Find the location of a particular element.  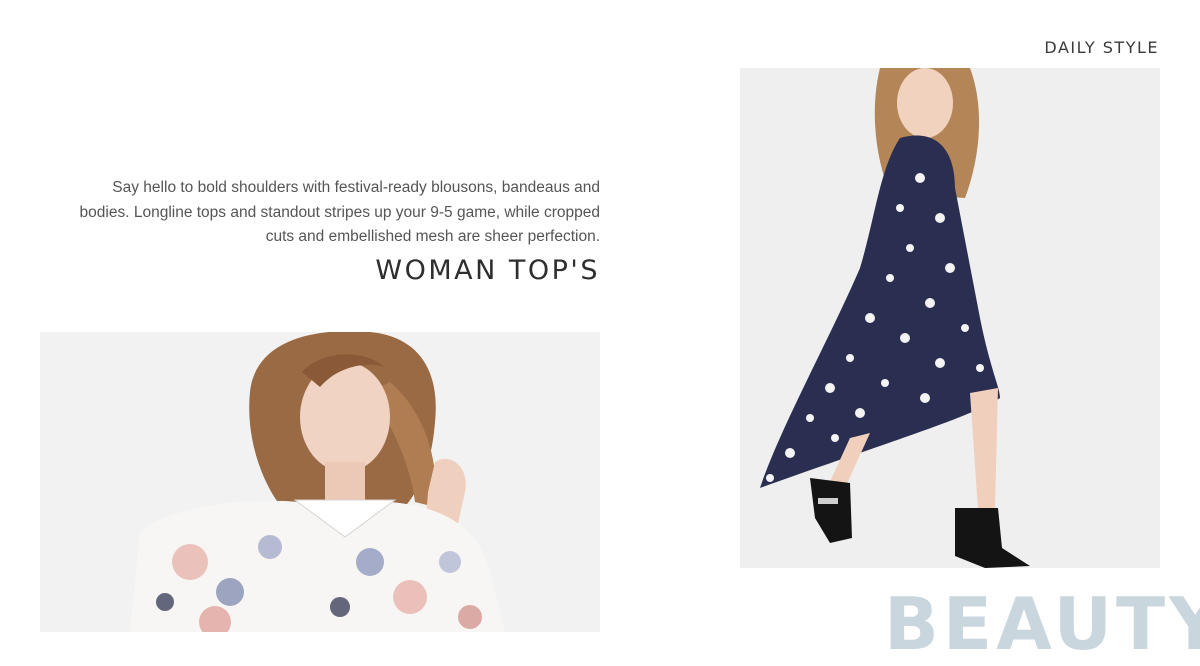

beauty-section-heading: BEAUTY is located at coordinates (1042, 624).